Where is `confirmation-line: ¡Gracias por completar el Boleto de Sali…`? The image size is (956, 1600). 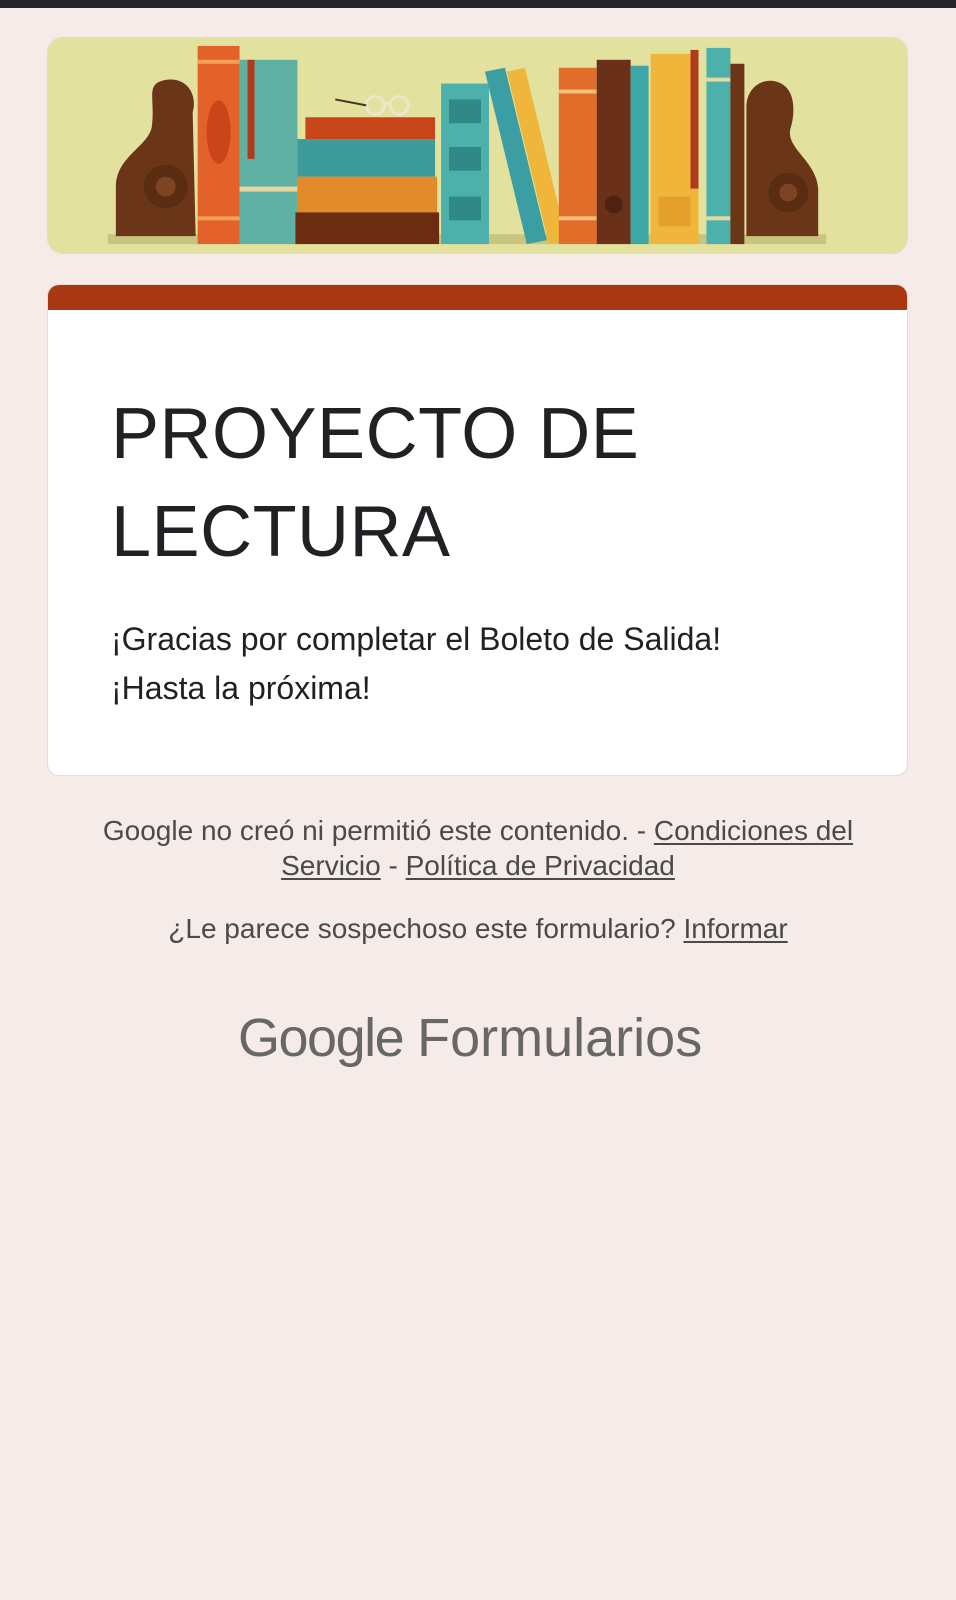
confirmation-line: ¡Gracias por completar el Boleto de Sali… is located at coordinates (416, 639).